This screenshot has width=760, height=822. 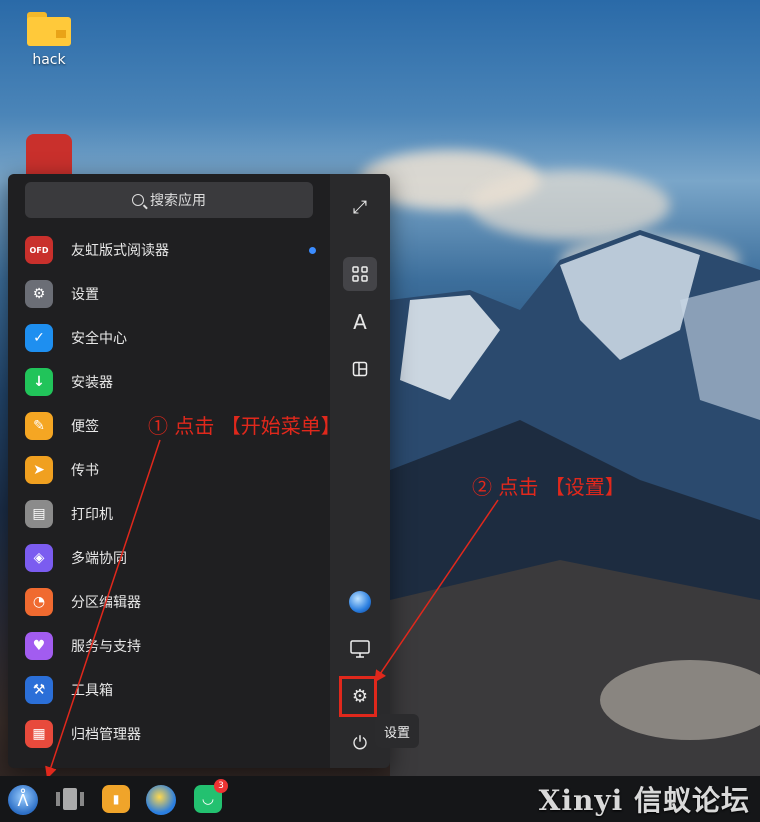 I want to click on folder-icon, so click(x=49, y=29).